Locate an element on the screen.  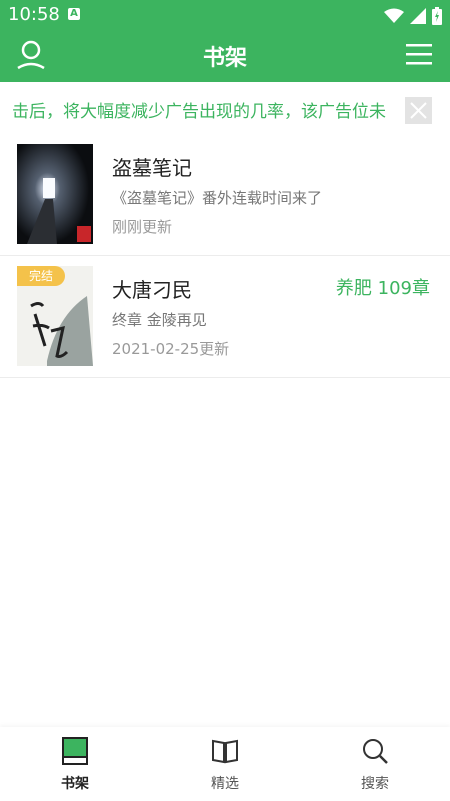
book-latest-chapter: 终章 金陵再见 is located at coordinates (159, 320).